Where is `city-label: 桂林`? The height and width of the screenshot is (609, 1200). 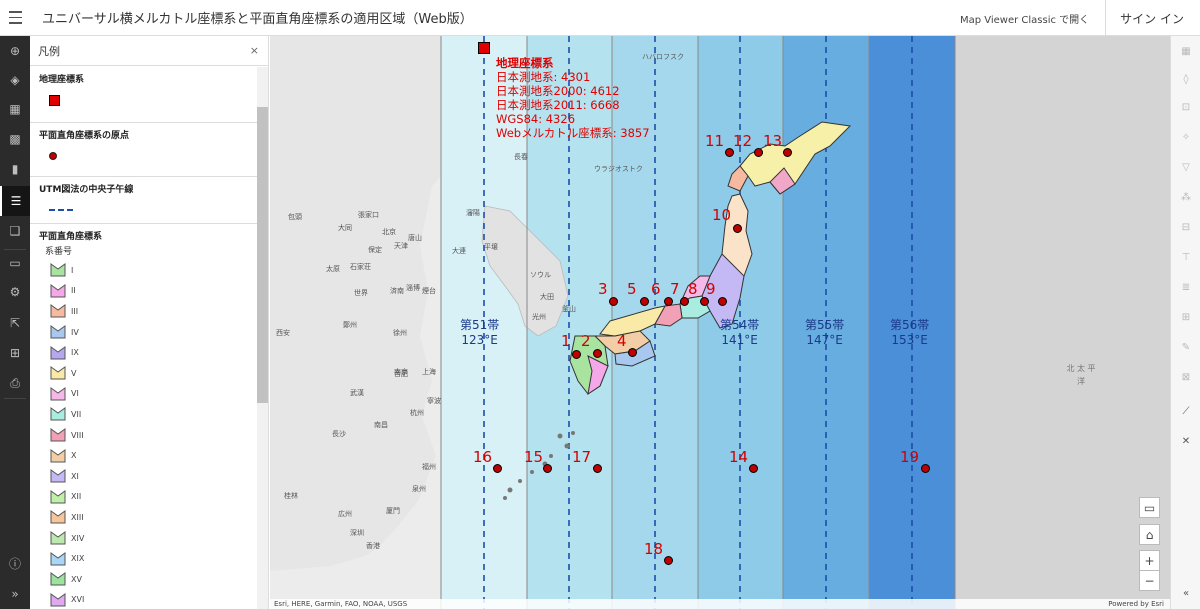
city-label: 桂林 is located at coordinates (291, 496).